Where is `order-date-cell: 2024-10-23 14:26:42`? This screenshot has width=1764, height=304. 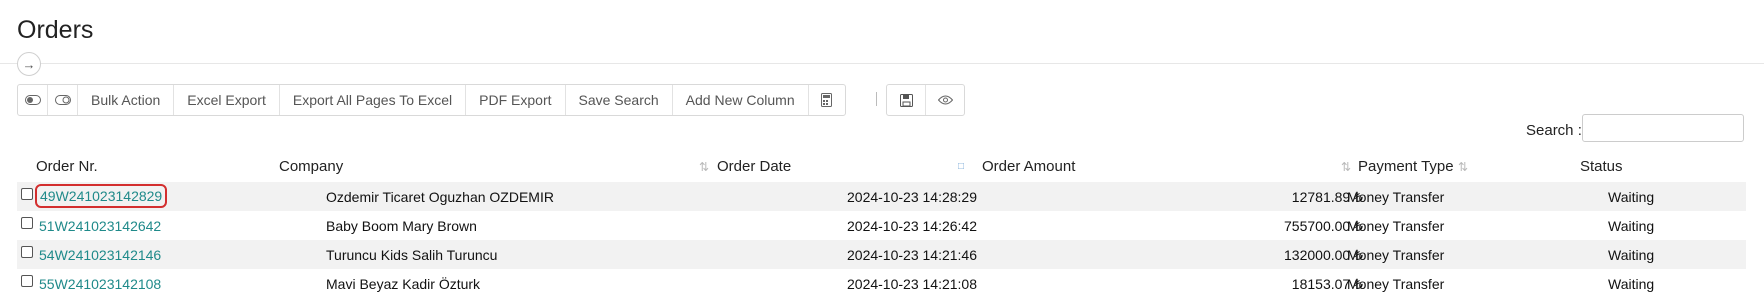
order-date-cell: 2024-10-23 14:26:42 is located at coordinates (912, 226).